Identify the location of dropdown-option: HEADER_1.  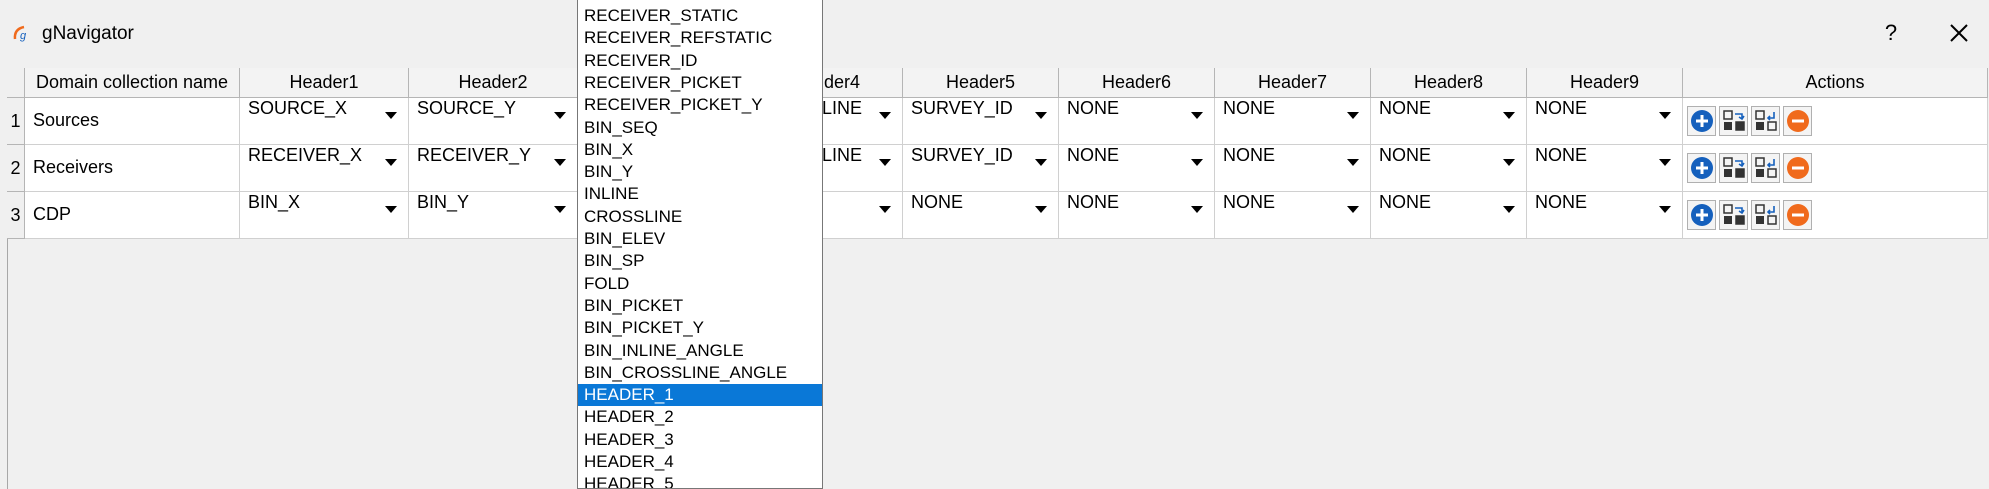
(700, 395).